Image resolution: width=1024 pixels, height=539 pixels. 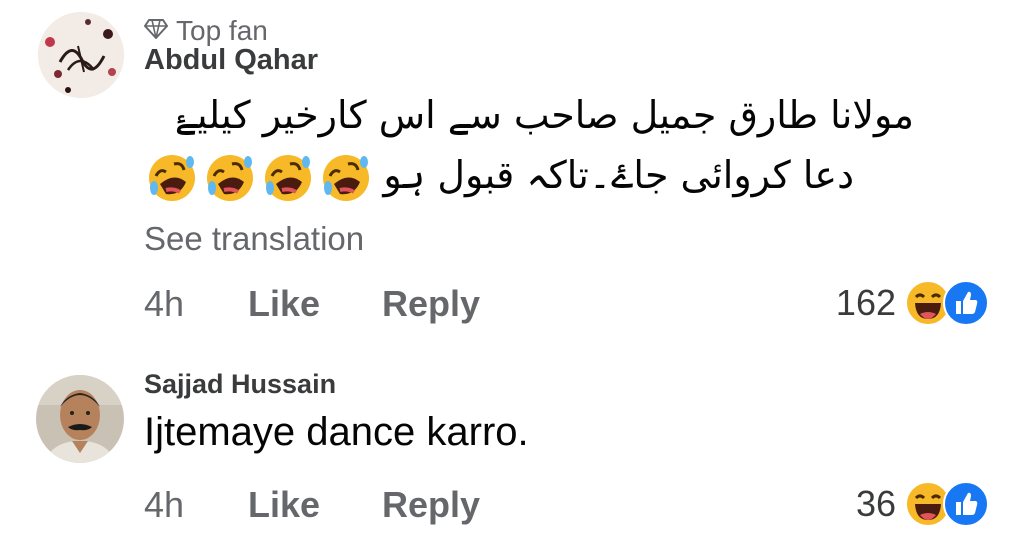 What do you see at coordinates (231, 60) in the screenshot?
I see `author-name: Abdul Qahar` at bounding box center [231, 60].